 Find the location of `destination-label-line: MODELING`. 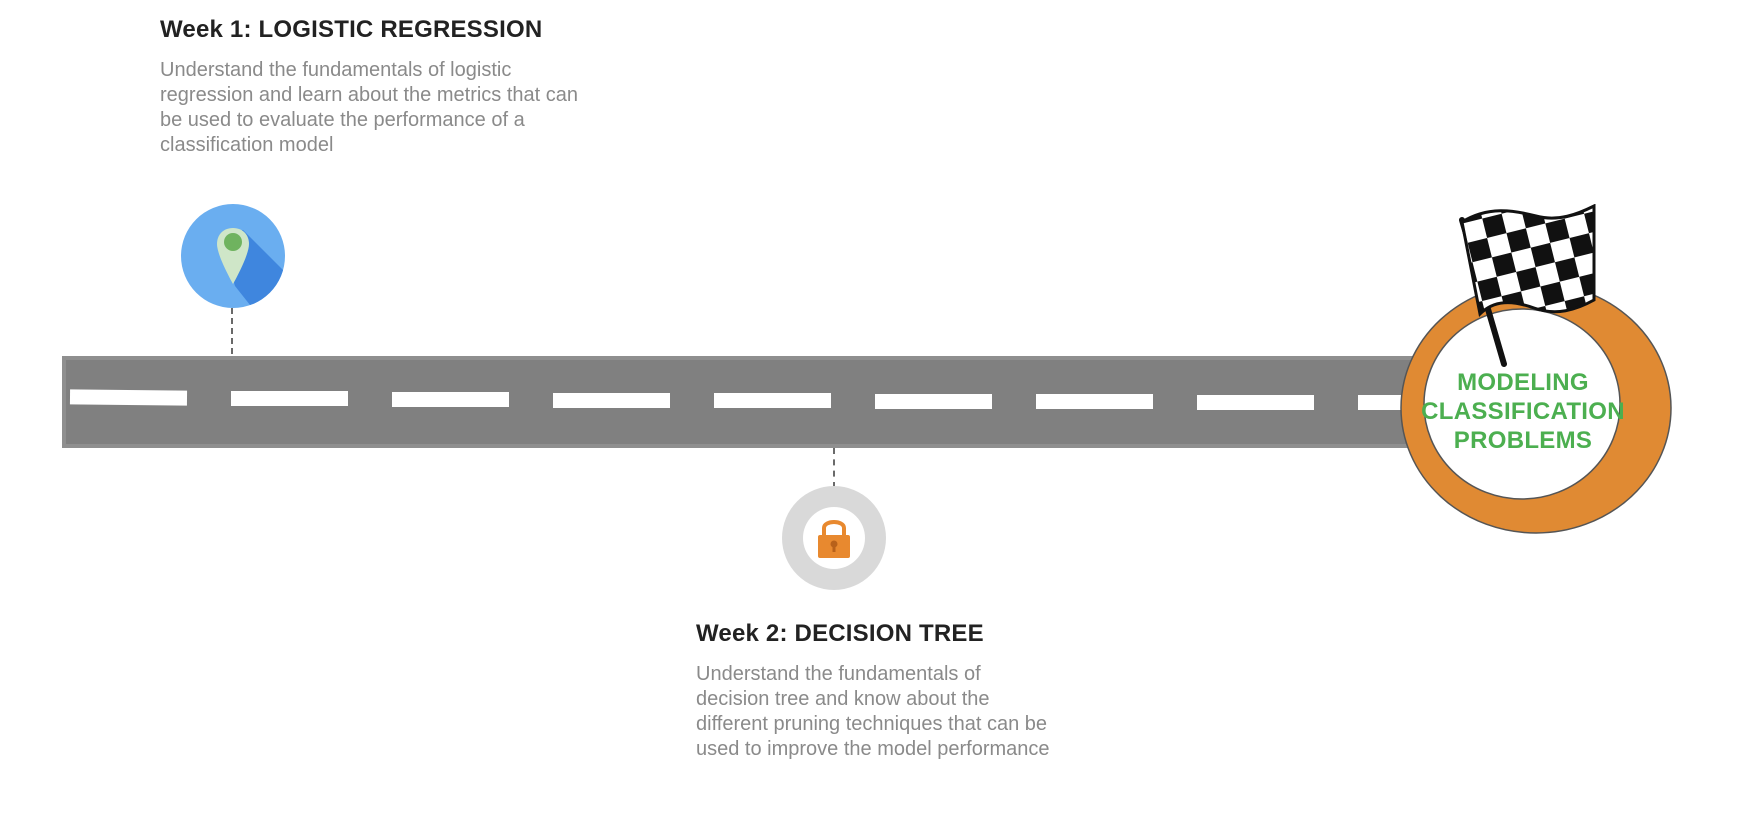

destination-label-line: MODELING is located at coordinates (1523, 382).